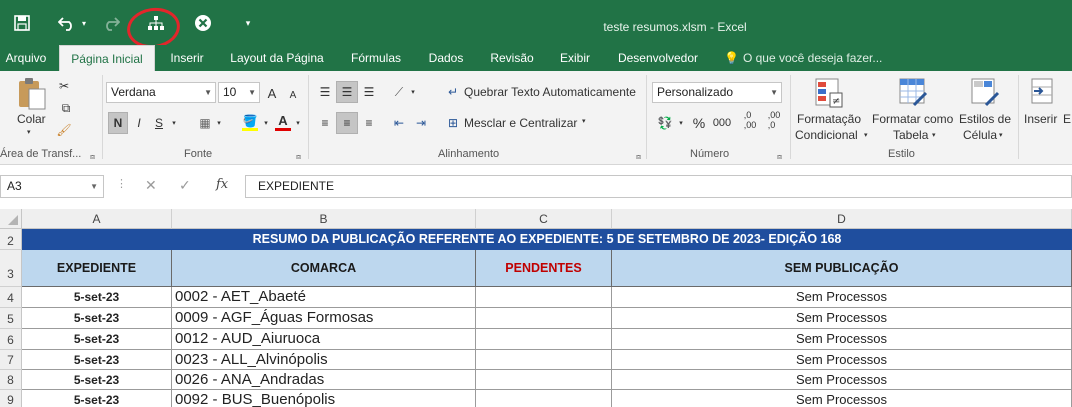 This screenshot has height=407, width=1072. I want to click on increase-indent-icon: ⇥, so click(421, 123).